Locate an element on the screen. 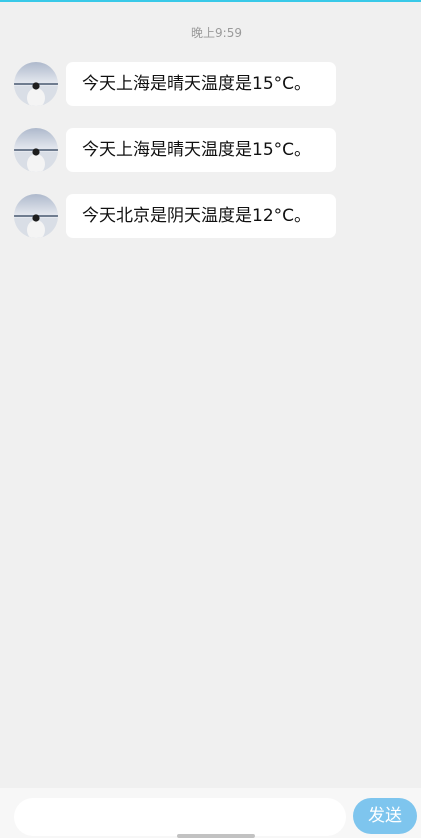 This screenshot has width=421, height=838. home-indicator is located at coordinates (216, 836).